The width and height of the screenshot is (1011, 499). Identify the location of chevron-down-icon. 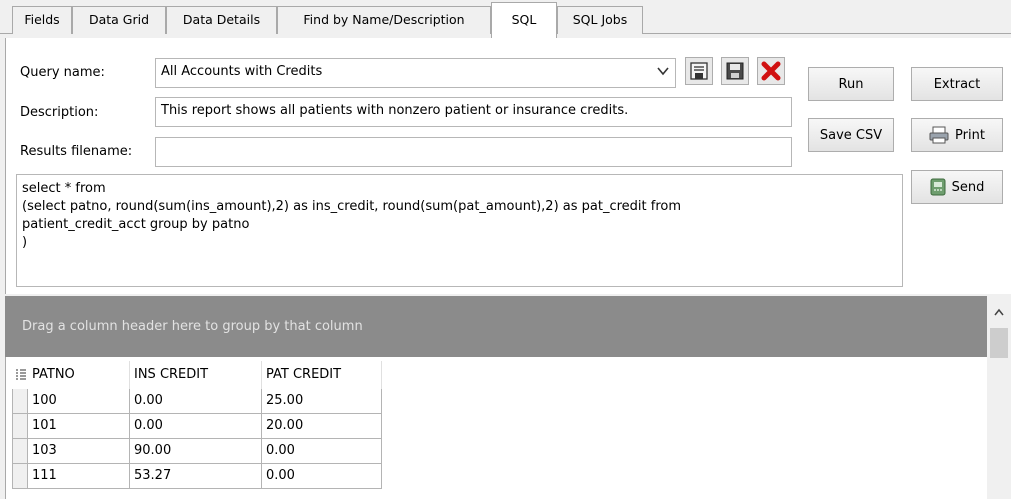
(663, 72).